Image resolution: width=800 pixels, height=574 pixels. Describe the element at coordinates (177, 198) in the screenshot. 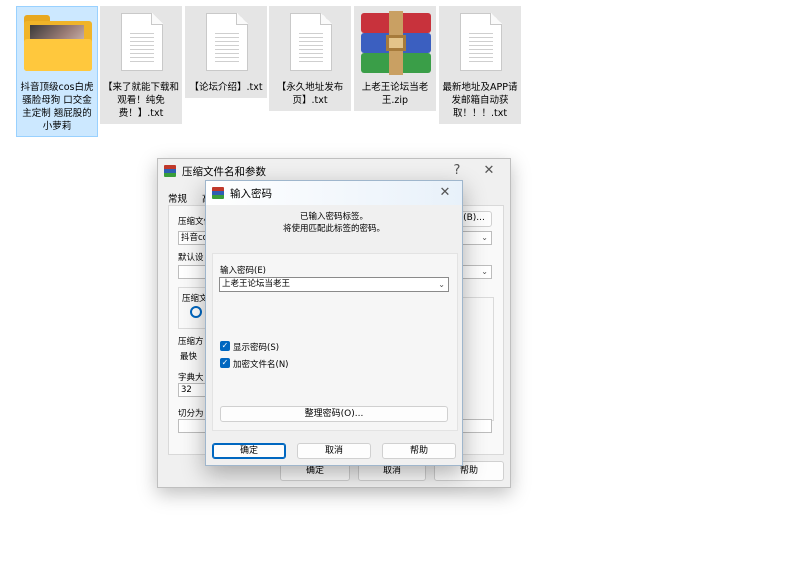

I see `tab-general: 常规` at that location.